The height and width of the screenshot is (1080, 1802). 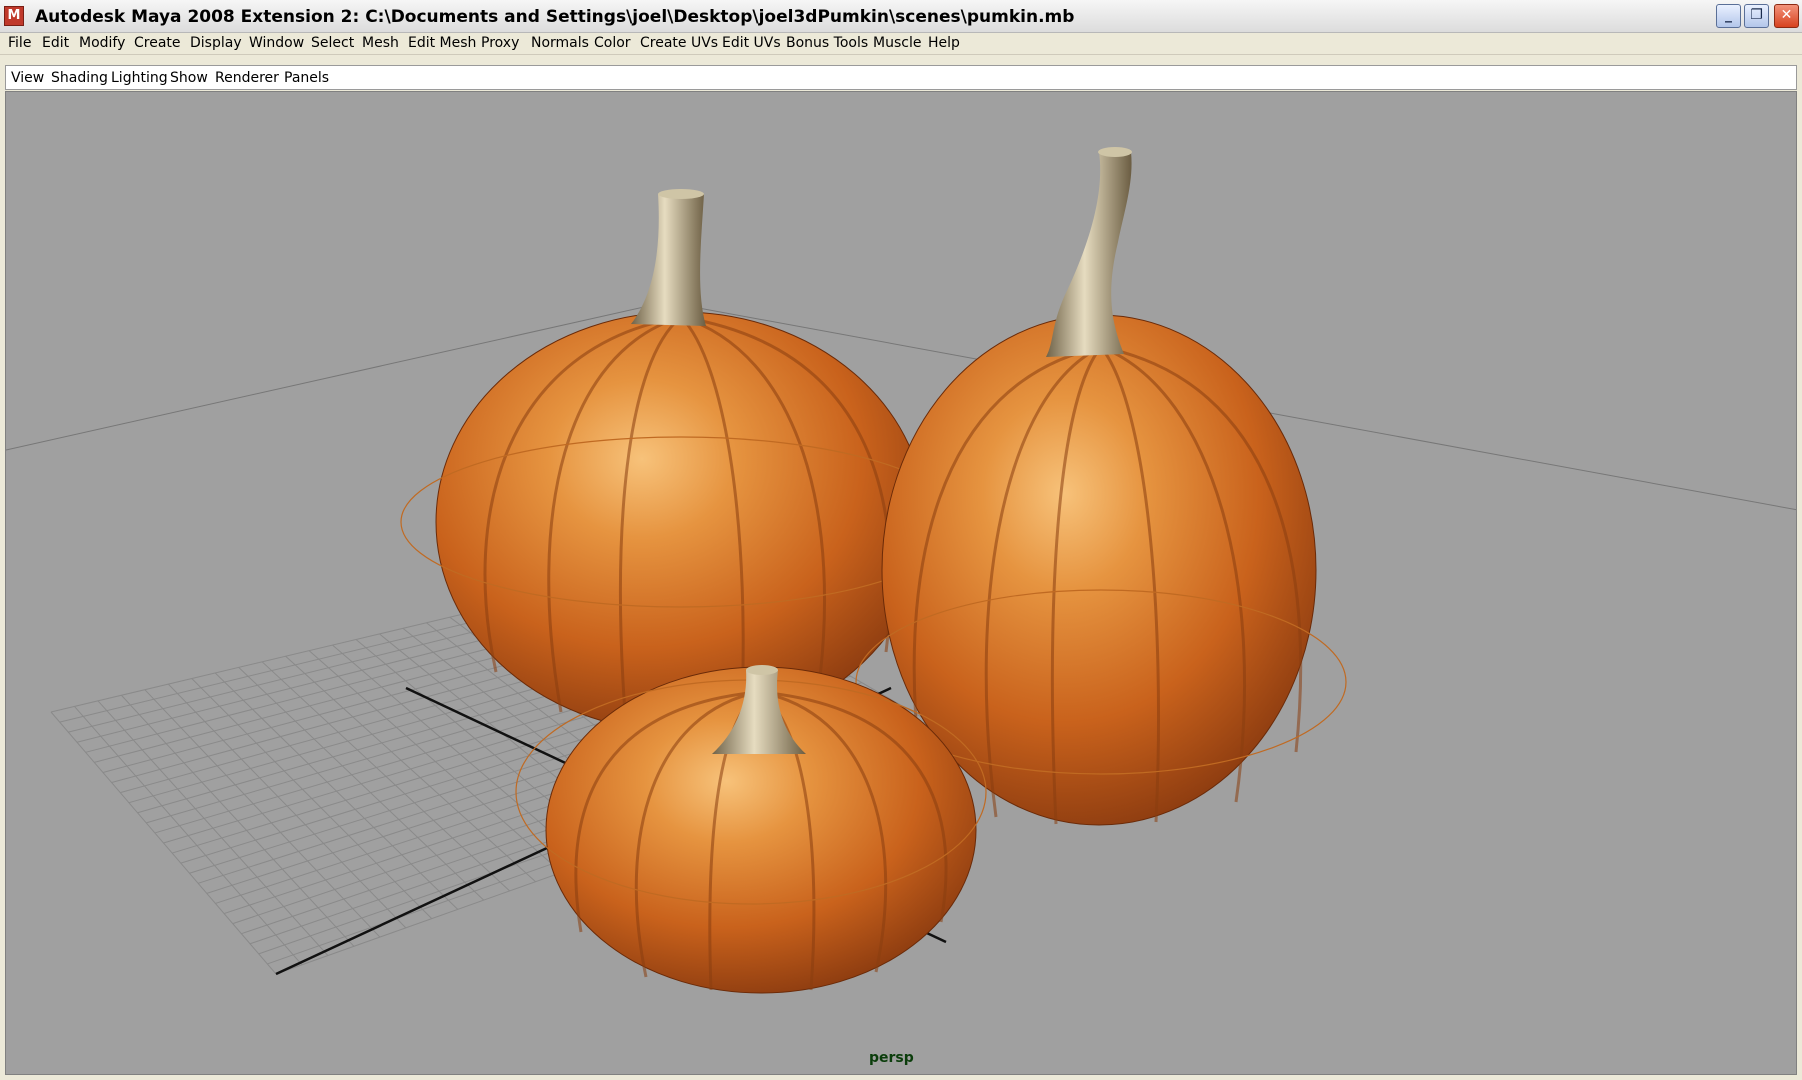 I want to click on menu-proxy: Proxy, so click(x=500, y=43).